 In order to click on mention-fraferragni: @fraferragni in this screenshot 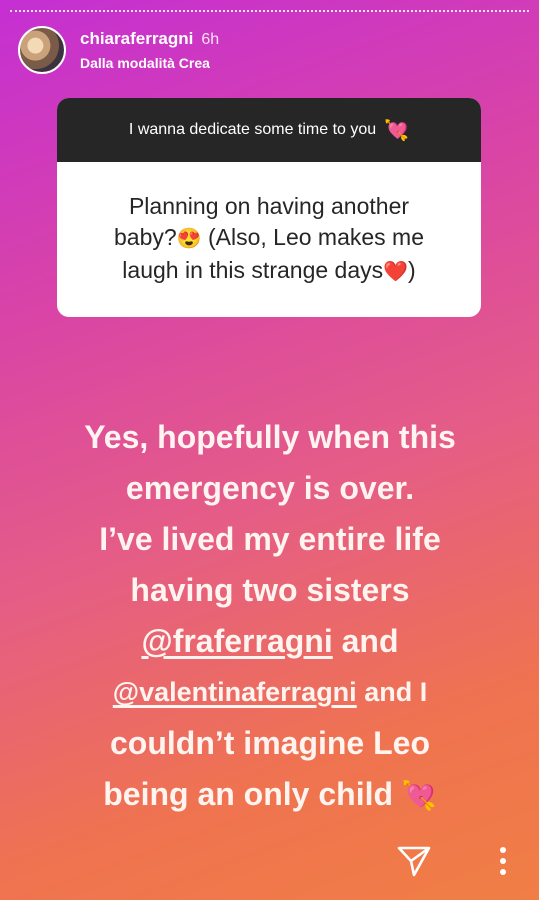, I will do `click(236, 641)`.